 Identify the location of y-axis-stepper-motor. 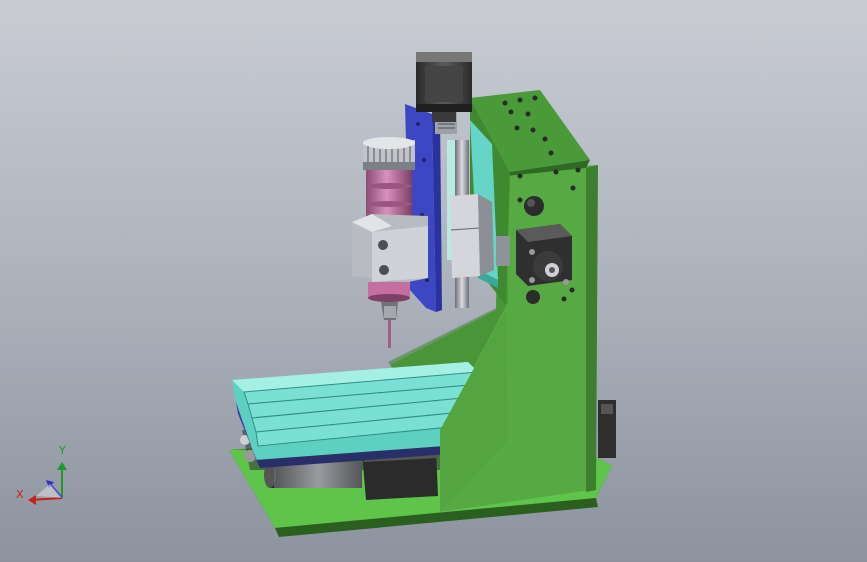
(607, 429).